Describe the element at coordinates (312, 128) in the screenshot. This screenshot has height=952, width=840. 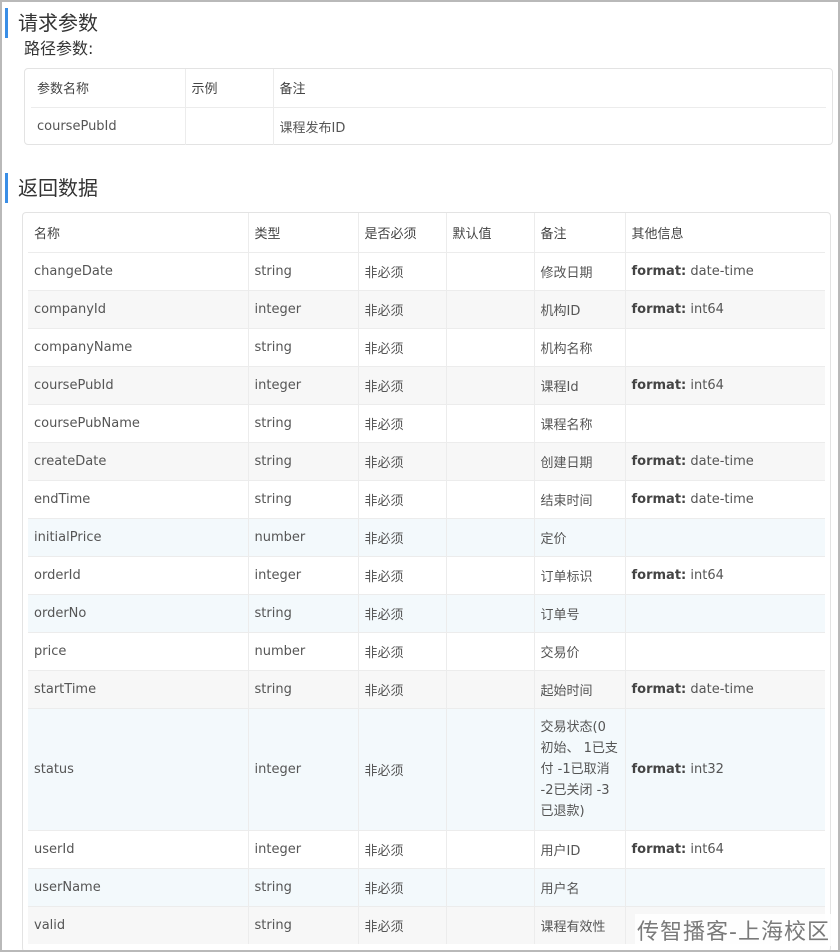
I see `param-remark-cell: 课程发布ID` at that location.